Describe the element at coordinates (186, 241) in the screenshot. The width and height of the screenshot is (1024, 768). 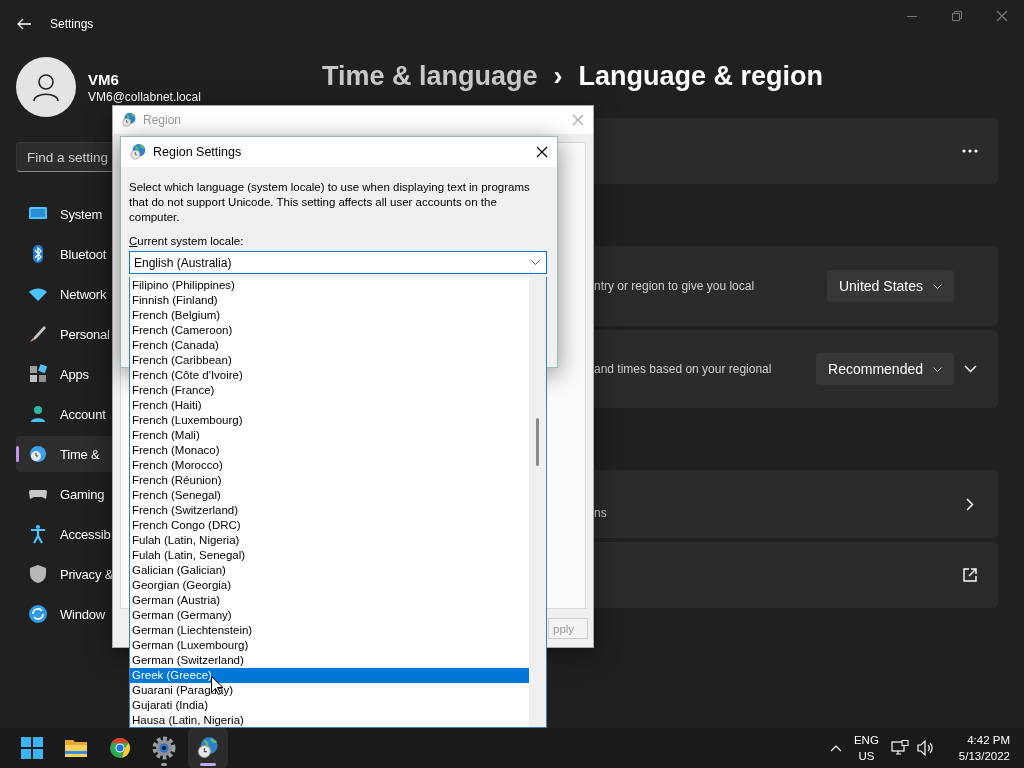
I see `field-label: Current system locale:` at that location.